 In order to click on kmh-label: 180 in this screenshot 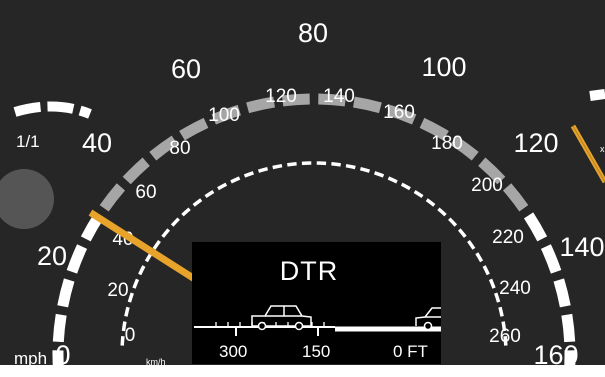, I will do `click(447, 143)`.